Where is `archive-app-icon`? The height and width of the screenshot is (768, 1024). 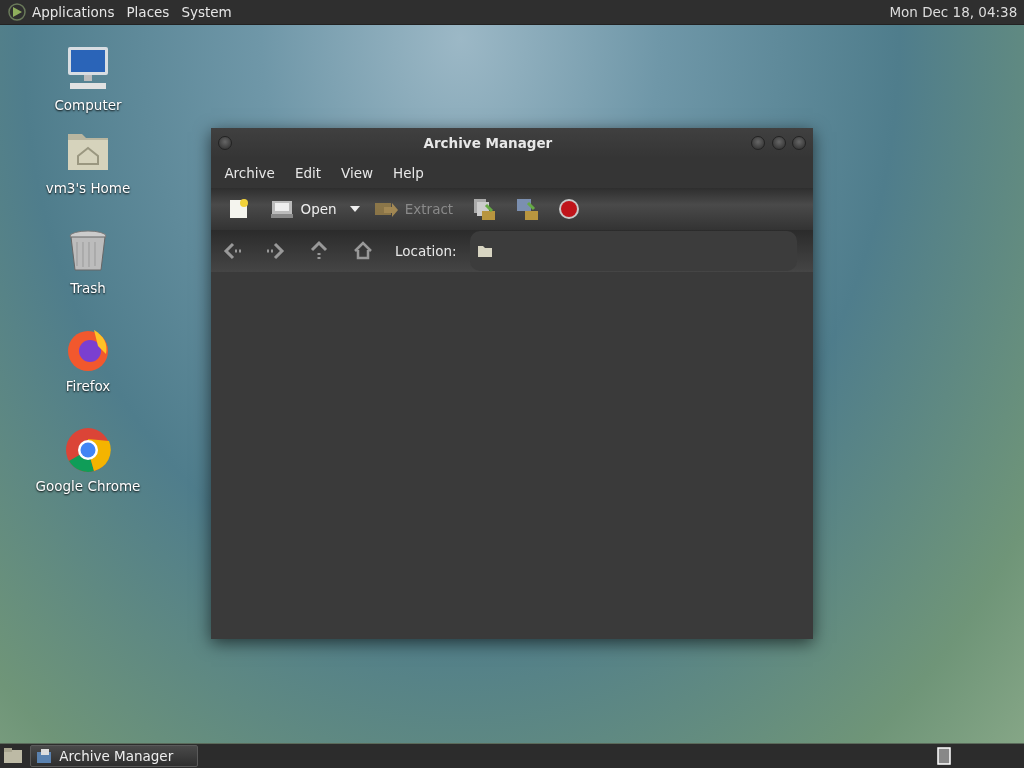
archive-app-icon is located at coordinates (43, 756).